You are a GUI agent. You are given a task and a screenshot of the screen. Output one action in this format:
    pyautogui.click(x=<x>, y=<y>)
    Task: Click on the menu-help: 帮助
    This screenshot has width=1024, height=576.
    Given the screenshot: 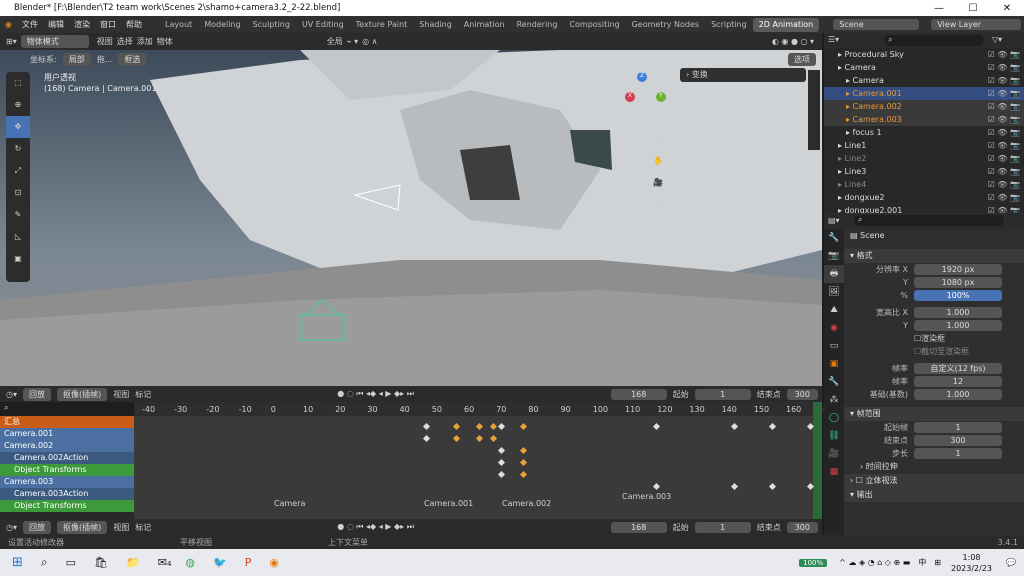 What is the action you would take?
    pyautogui.click(x=134, y=24)
    